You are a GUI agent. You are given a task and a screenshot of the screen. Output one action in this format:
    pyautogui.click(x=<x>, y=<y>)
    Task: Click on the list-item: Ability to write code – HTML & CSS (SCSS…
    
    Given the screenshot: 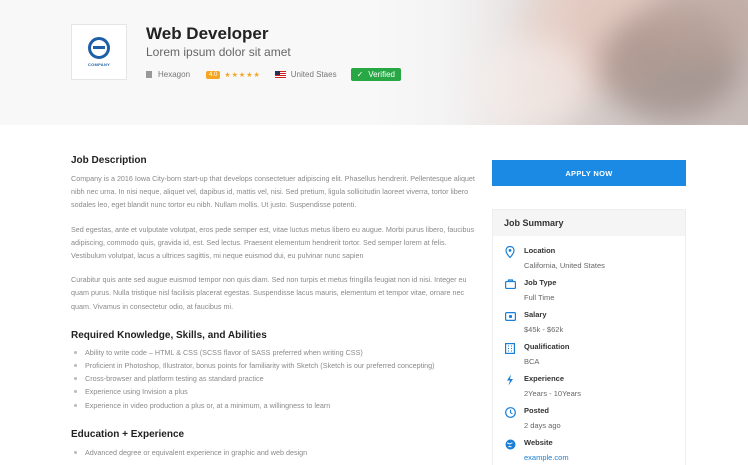 What is the action you would take?
    pyautogui.click(x=275, y=352)
    